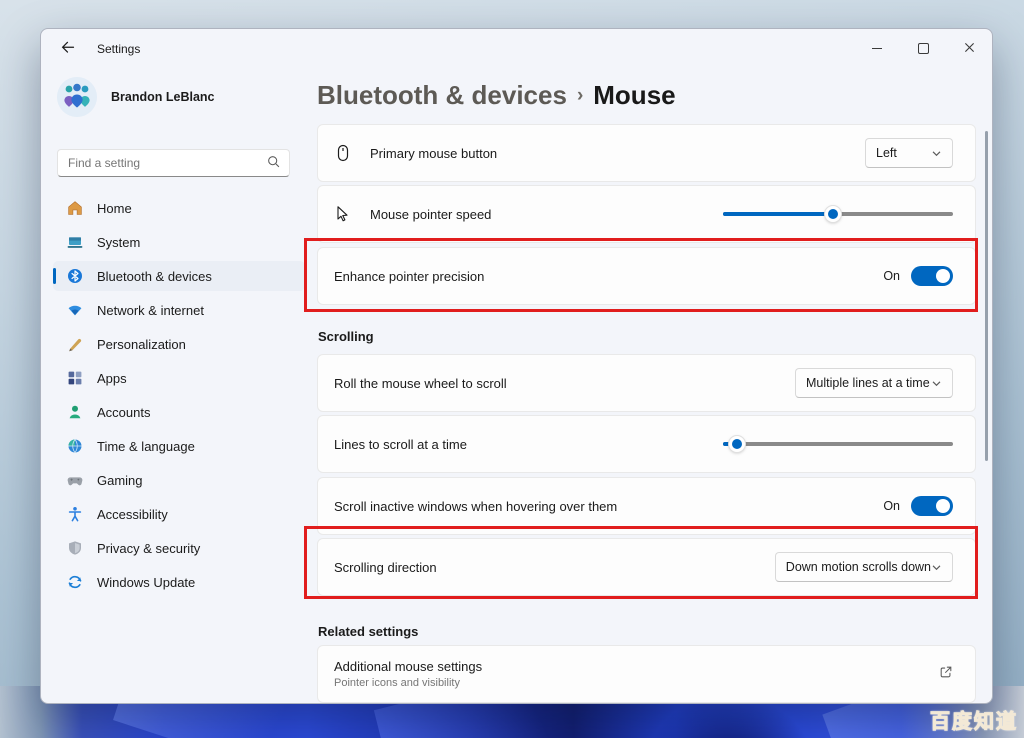 Image resolution: width=1024 pixels, height=738 pixels. Describe the element at coordinates (442, 95) in the screenshot. I see `breadcrumb-parent: Bluetooth & devices` at that location.